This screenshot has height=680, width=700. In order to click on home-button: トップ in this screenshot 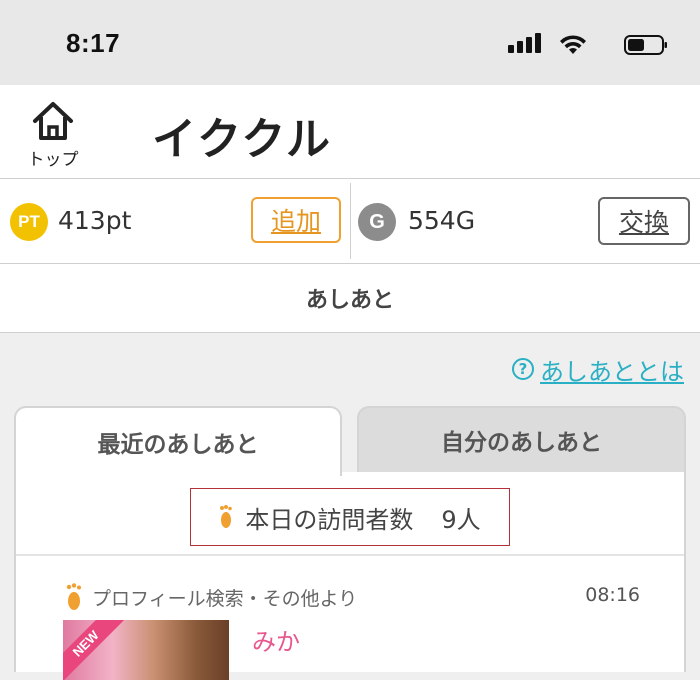, I will do `click(53, 135)`.